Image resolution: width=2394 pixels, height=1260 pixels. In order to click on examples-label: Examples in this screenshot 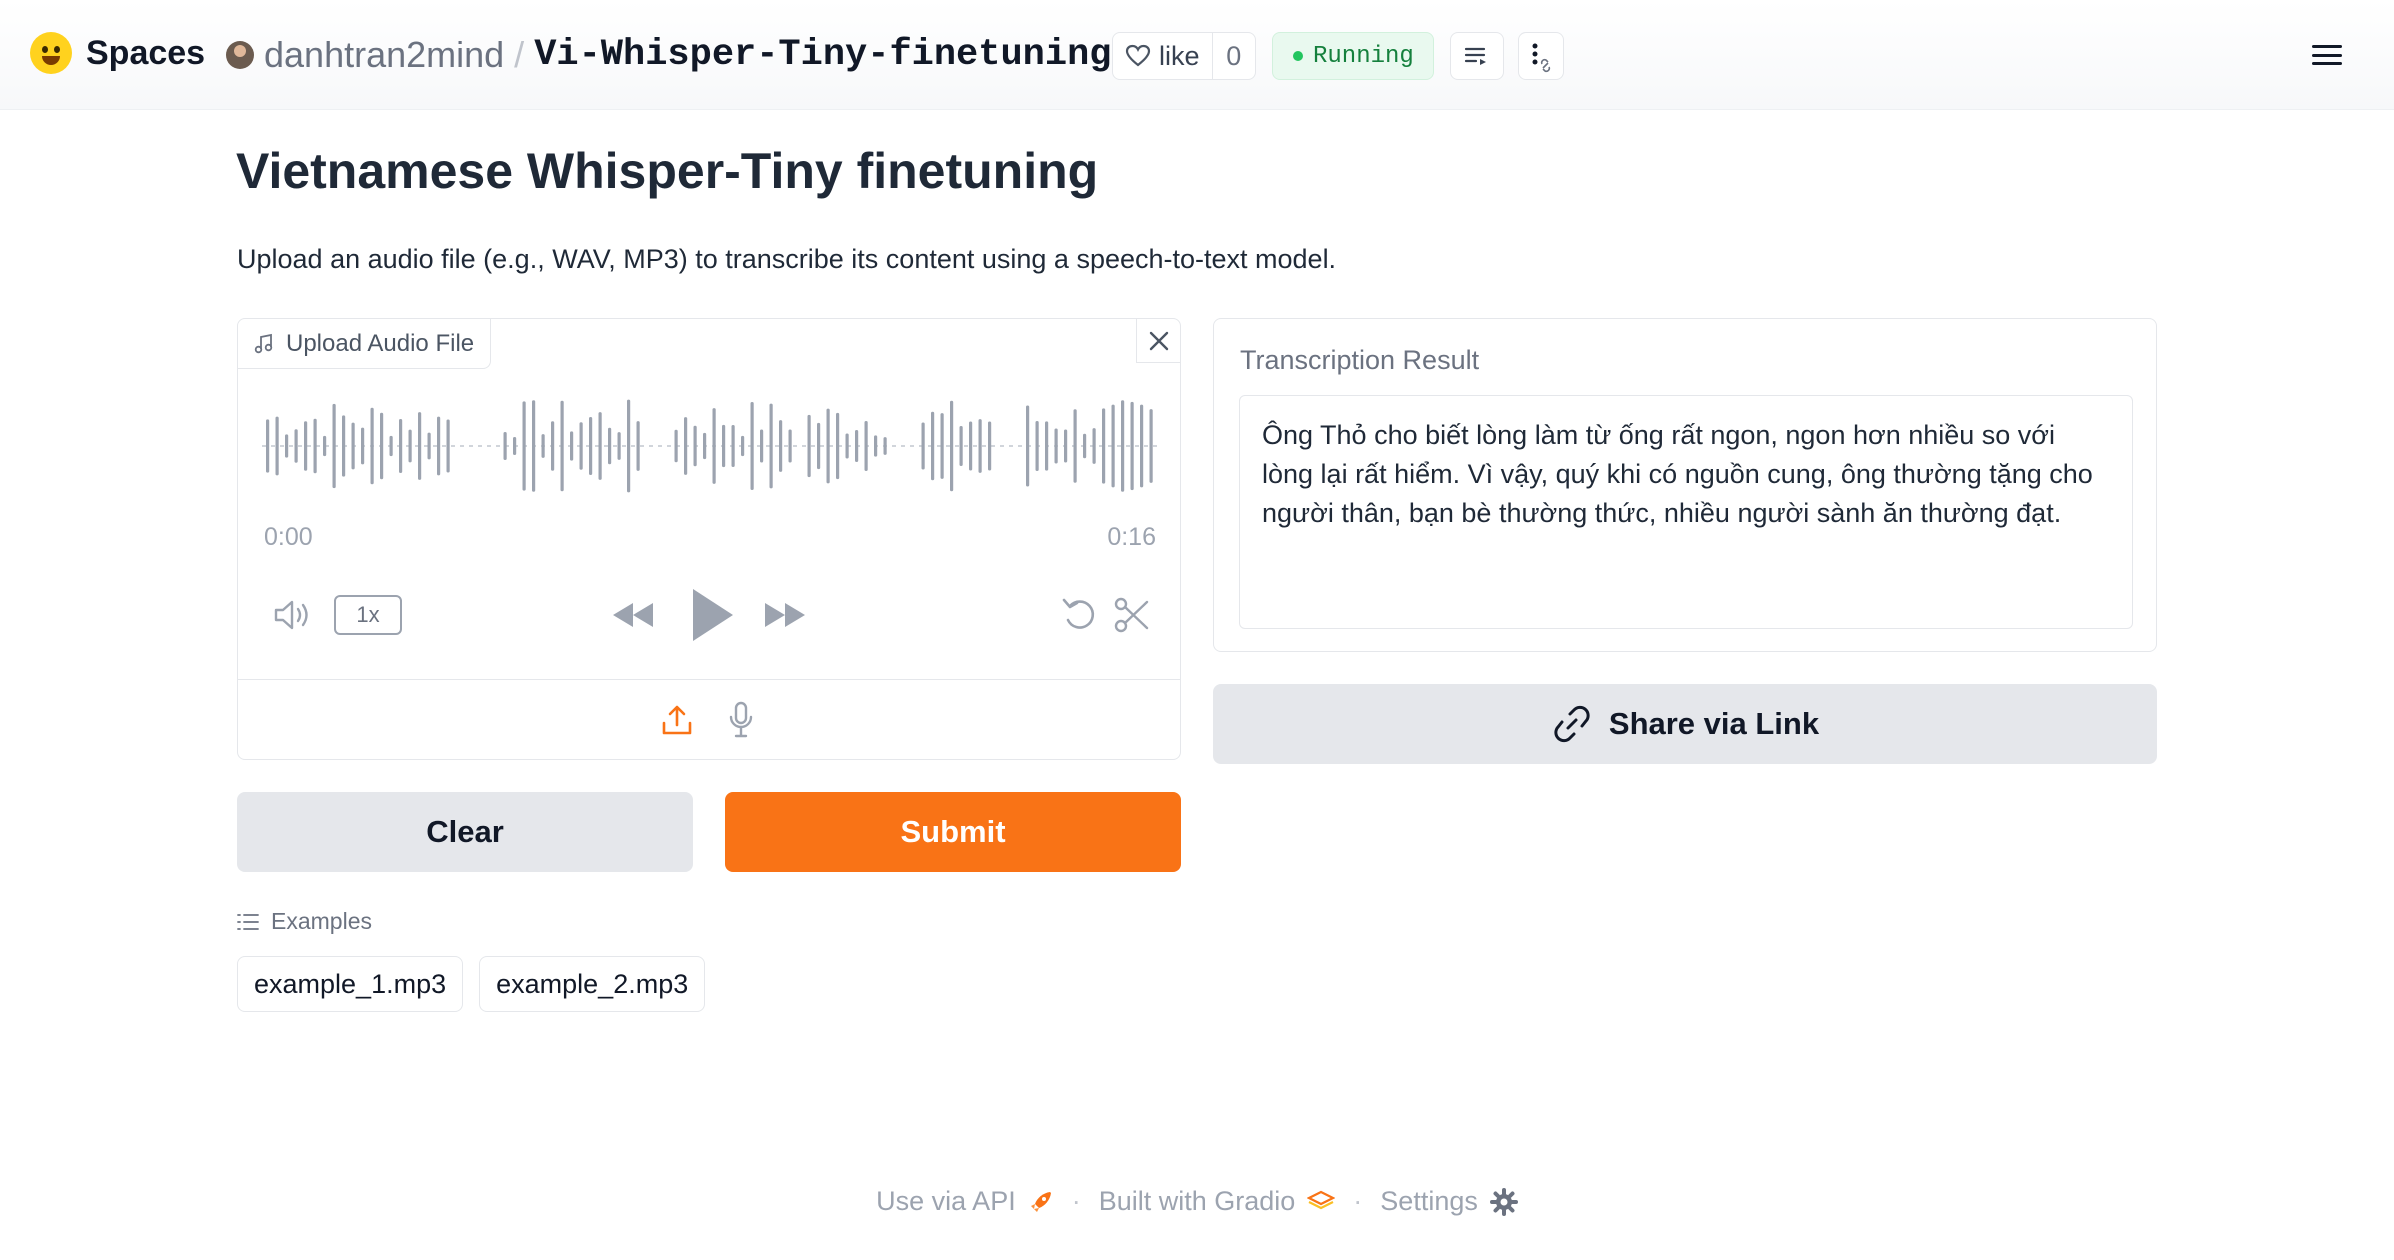, I will do `click(321, 921)`.